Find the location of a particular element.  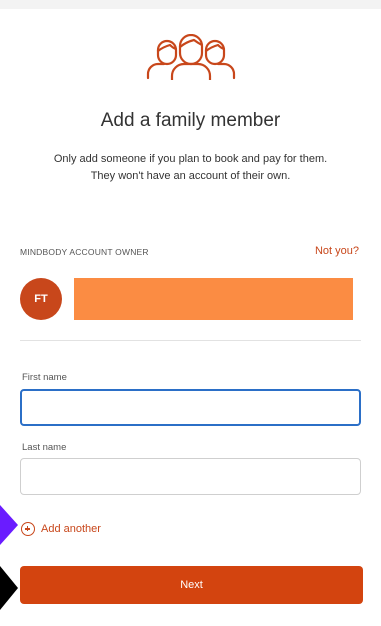

add-another-label: Add another is located at coordinates (71, 529).